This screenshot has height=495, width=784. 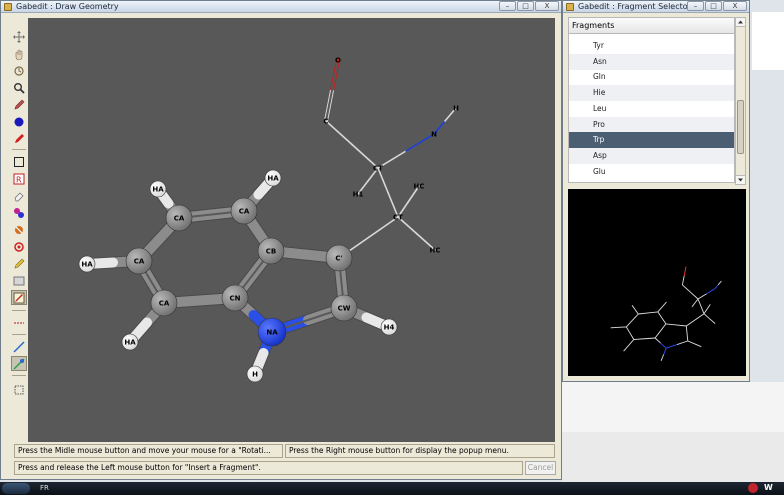 What do you see at coordinates (651, 25) in the screenshot?
I see `fragments-column-header: Fragments` at bounding box center [651, 25].